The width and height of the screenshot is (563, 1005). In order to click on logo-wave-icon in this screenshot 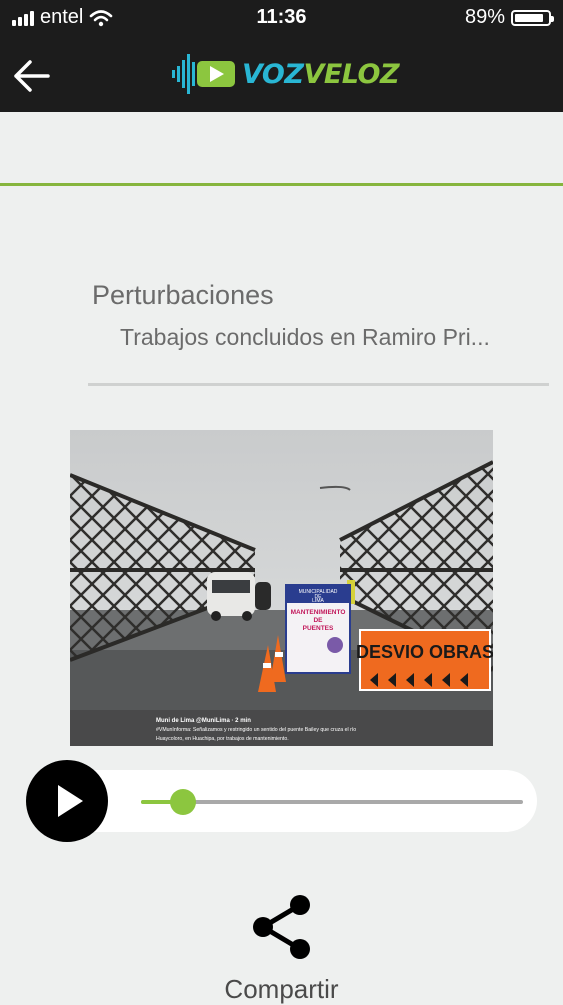, I will do `click(203, 74)`.